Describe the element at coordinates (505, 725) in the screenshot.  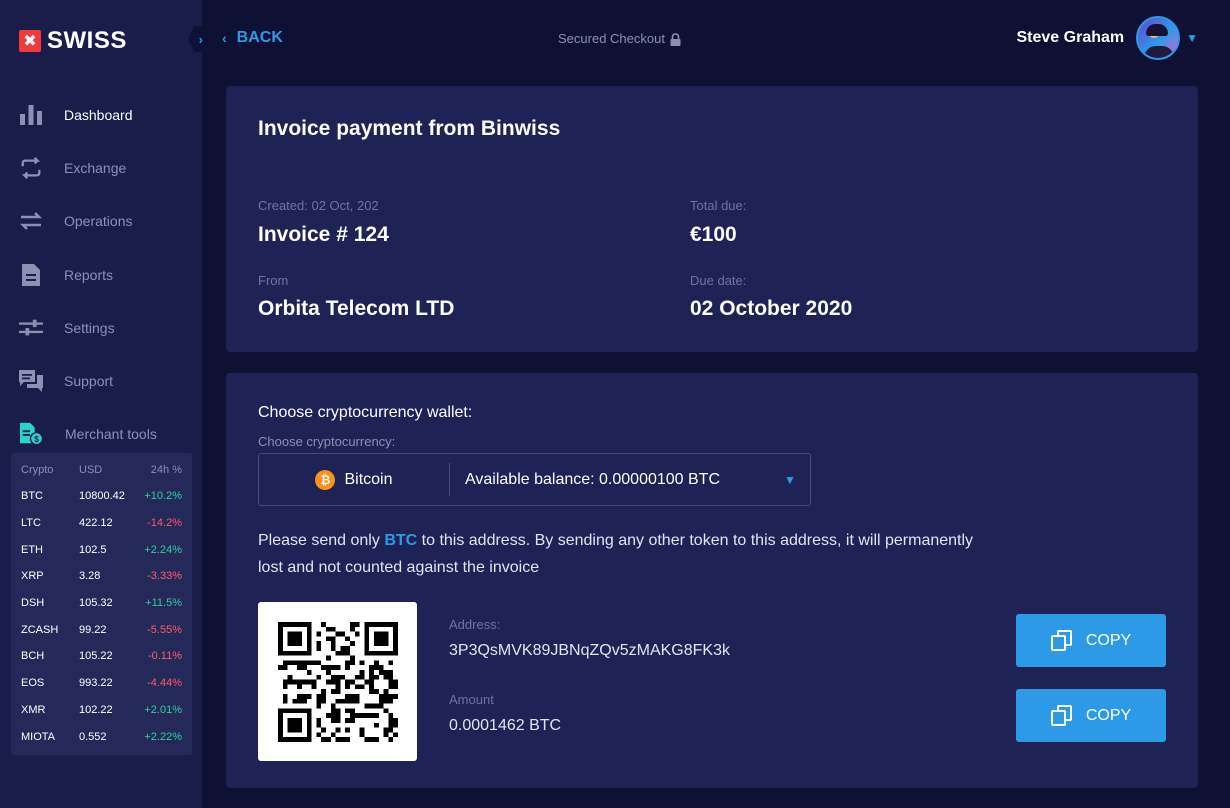
I see `amount-value: 0.0001462 BTC` at that location.